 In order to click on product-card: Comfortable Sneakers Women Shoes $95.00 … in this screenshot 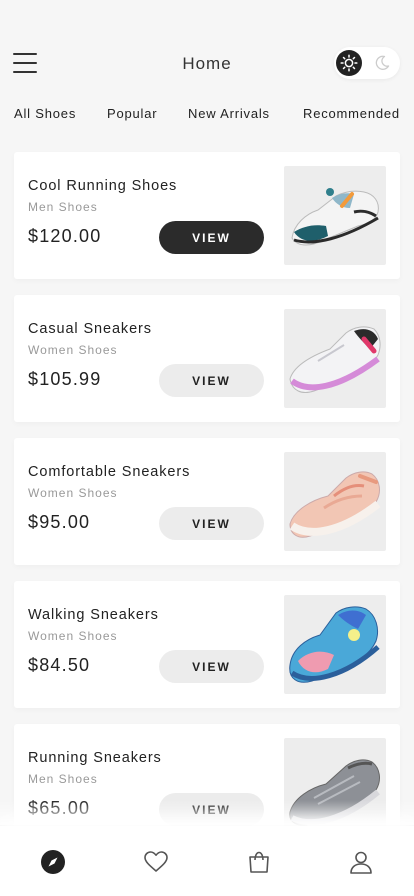, I will do `click(207, 501)`.